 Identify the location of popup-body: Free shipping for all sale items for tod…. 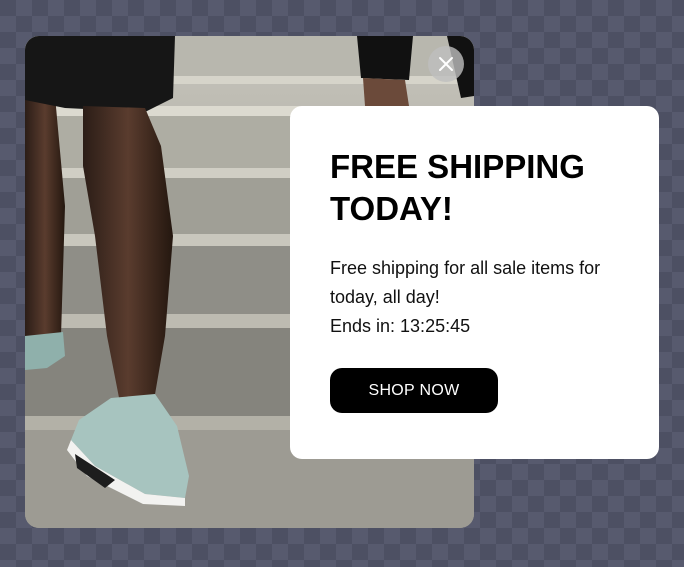
(480, 297).